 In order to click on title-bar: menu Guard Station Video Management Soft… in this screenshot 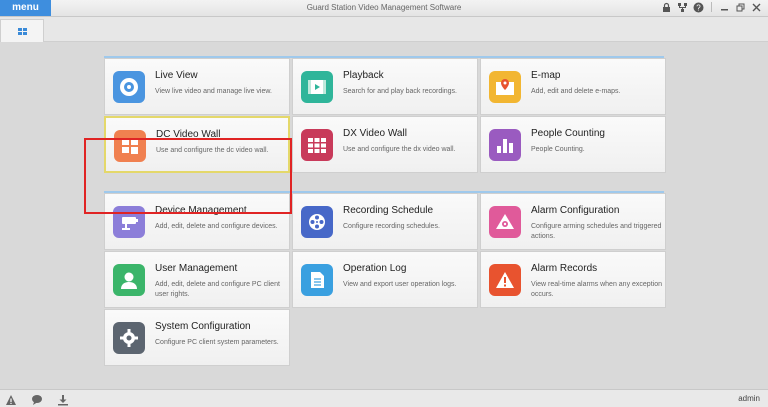, I will do `click(384, 8)`.